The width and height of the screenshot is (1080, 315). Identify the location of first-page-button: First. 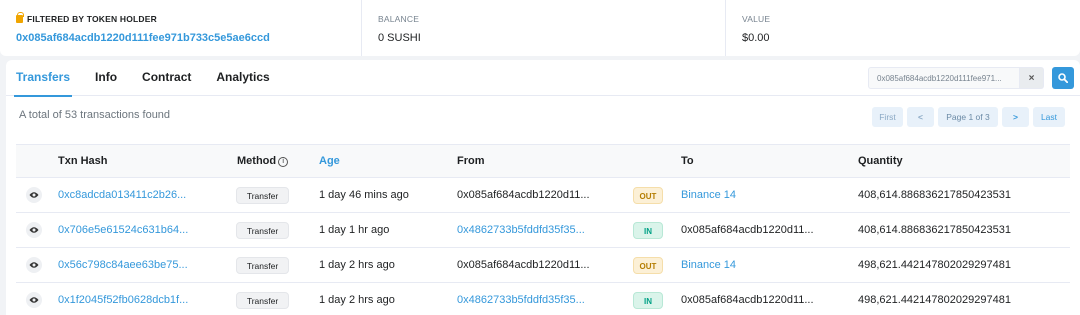
(887, 117).